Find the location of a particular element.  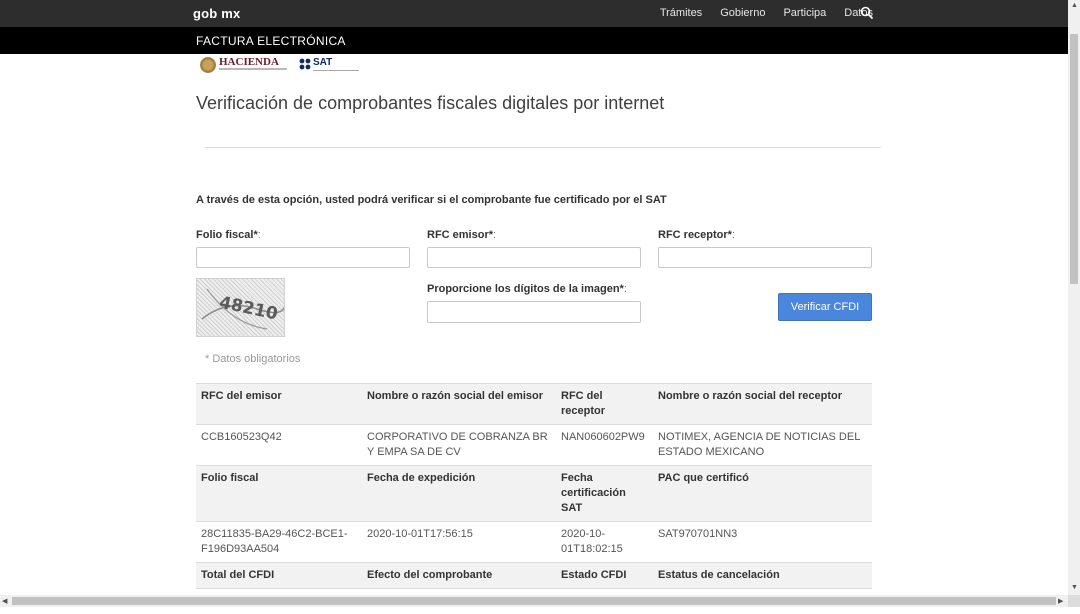

scroll-down-icon: ▼ is located at coordinates (1074, 587).